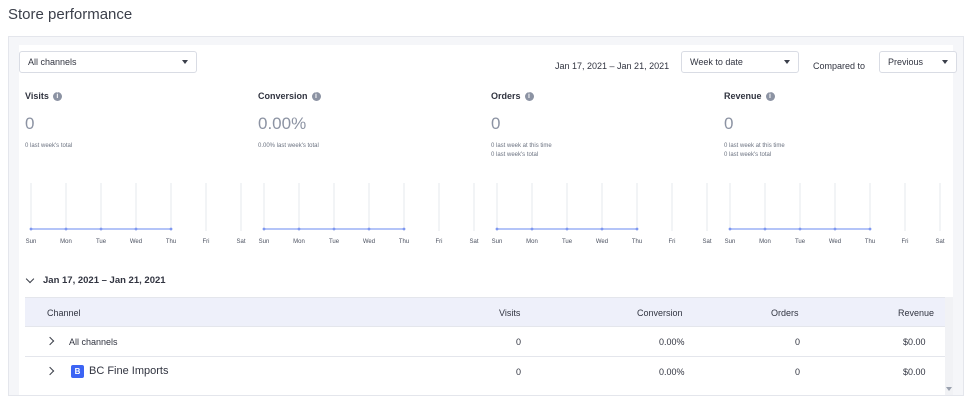 The image size is (972, 407). I want to click on visits-chart: Sun Mon Tue Wed Thu Fri Sat, so click(136, 214).